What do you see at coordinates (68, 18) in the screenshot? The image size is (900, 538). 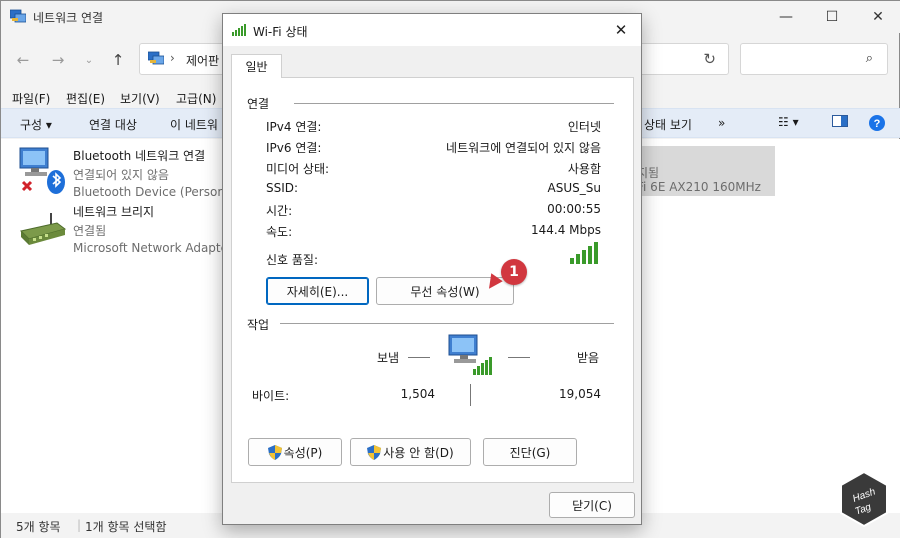 I see `explorer-title: 네트워크 연결` at bounding box center [68, 18].